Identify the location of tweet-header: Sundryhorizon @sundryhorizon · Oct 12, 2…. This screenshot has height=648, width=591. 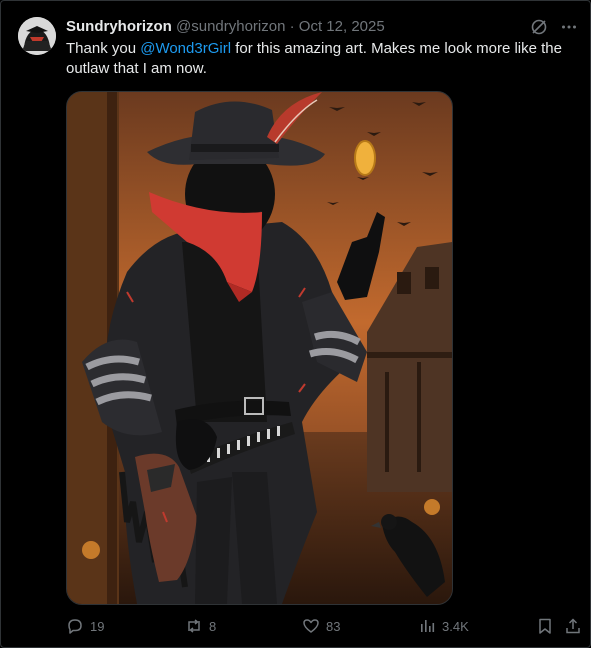
(308, 27).